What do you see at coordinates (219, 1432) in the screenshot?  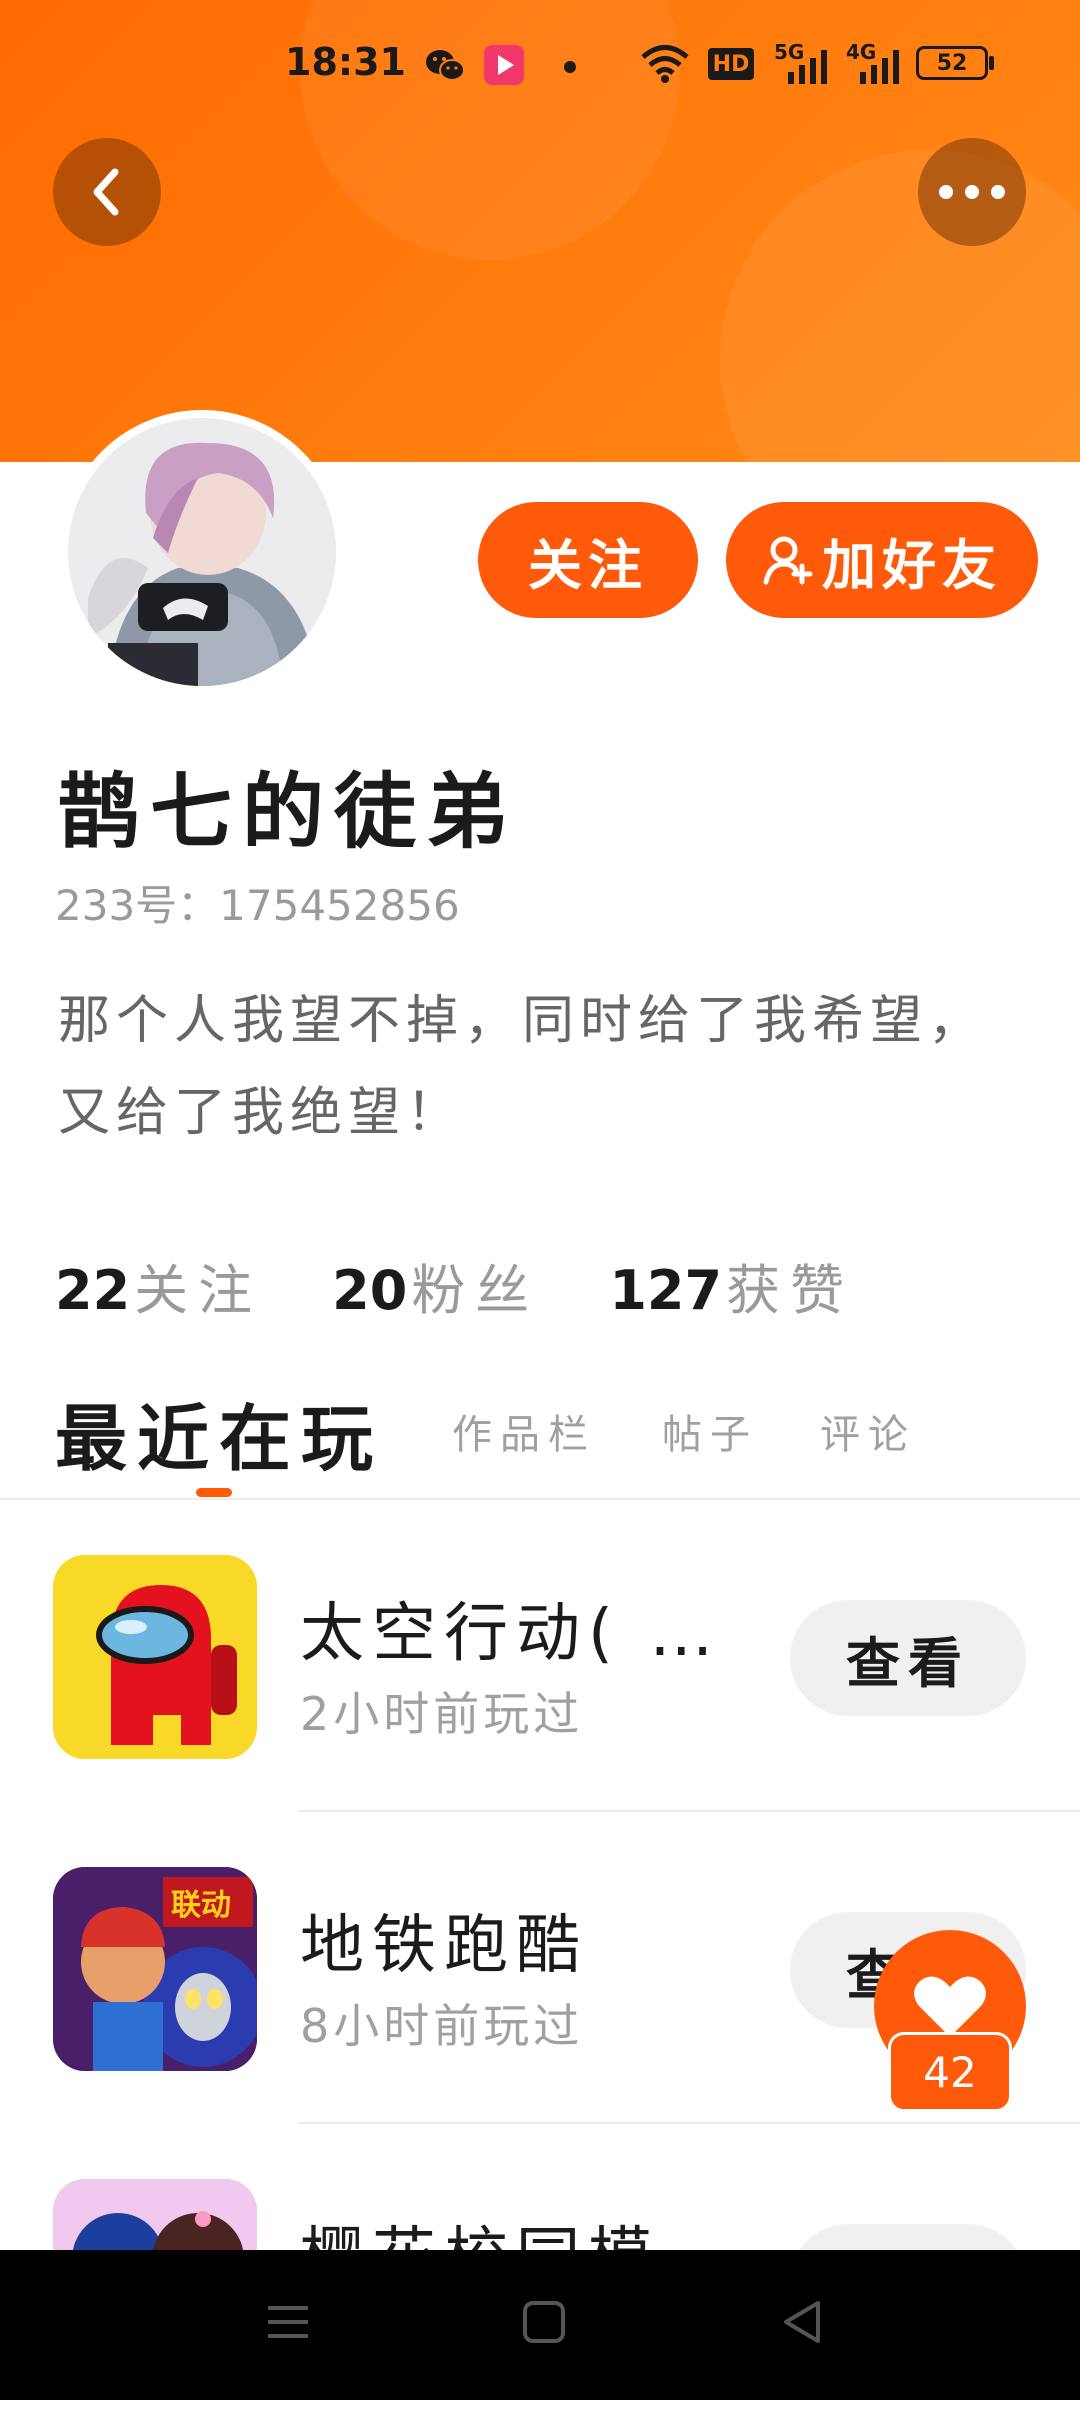 I see `tab-recently-played: 最近在玩` at bounding box center [219, 1432].